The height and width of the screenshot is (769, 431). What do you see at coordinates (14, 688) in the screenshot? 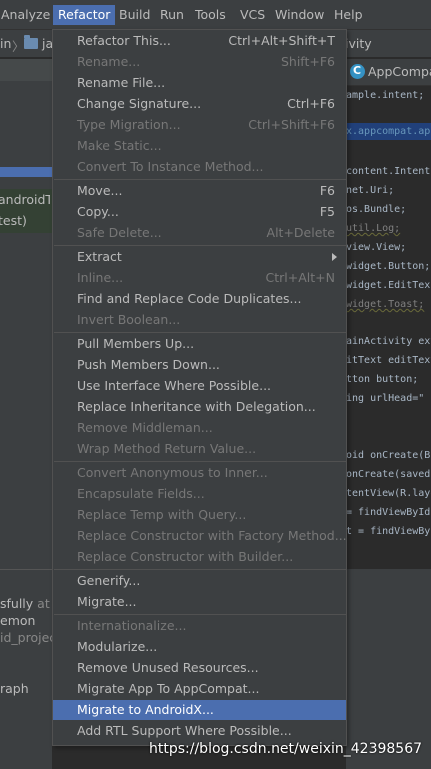
I see `build-output-fragment: raph` at bounding box center [14, 688].